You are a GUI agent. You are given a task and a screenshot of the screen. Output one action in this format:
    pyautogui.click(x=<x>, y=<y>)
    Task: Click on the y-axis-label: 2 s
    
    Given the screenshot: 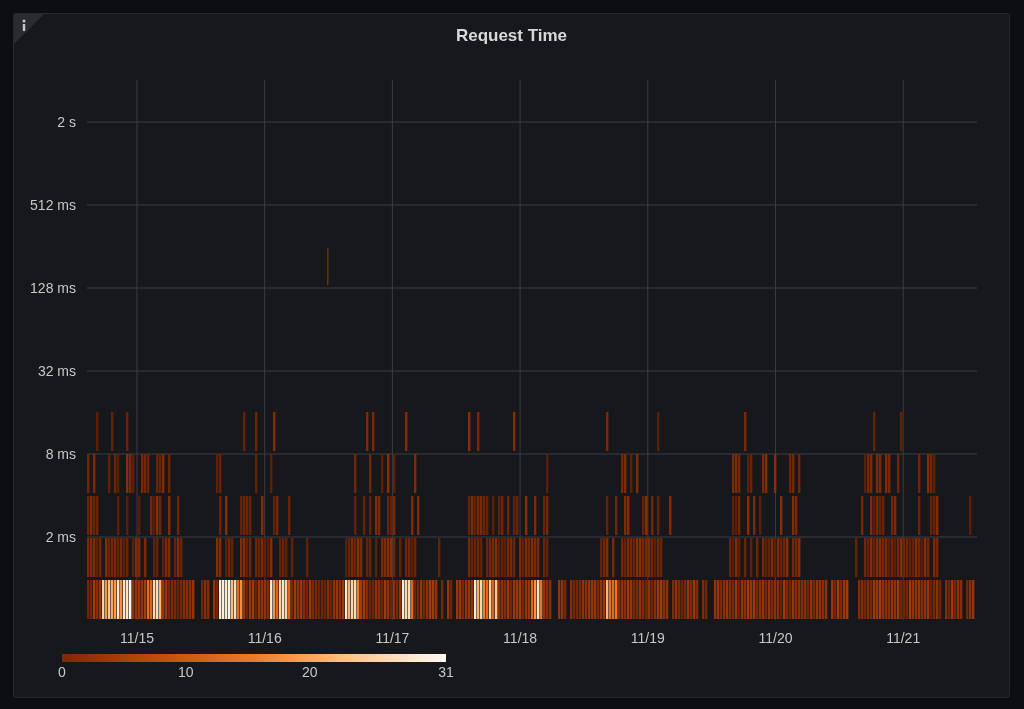 What is the action you would take?
    pyautogui.click(x=66, y=122)
    